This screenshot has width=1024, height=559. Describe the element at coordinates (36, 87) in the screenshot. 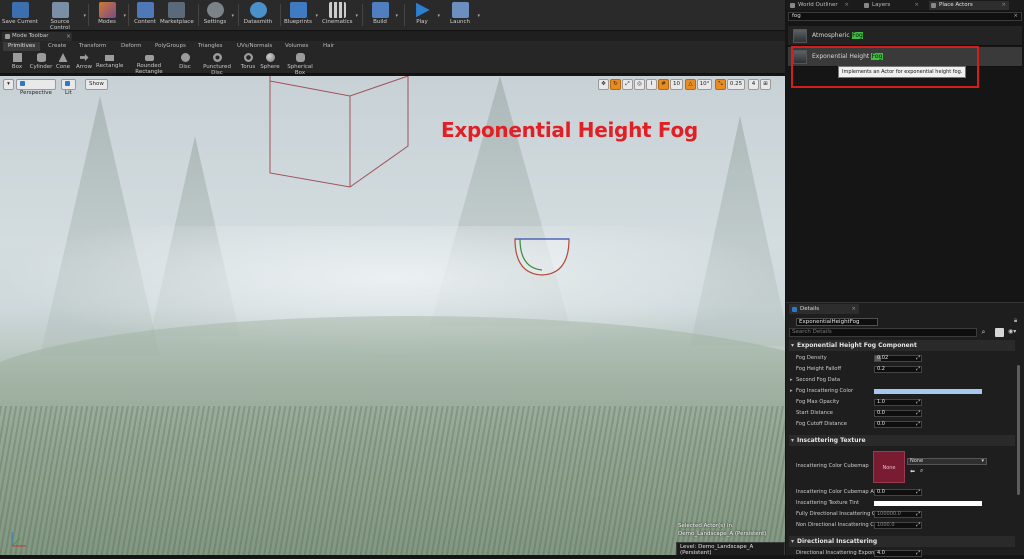

I see `perspective-button: Perspective` at that location.